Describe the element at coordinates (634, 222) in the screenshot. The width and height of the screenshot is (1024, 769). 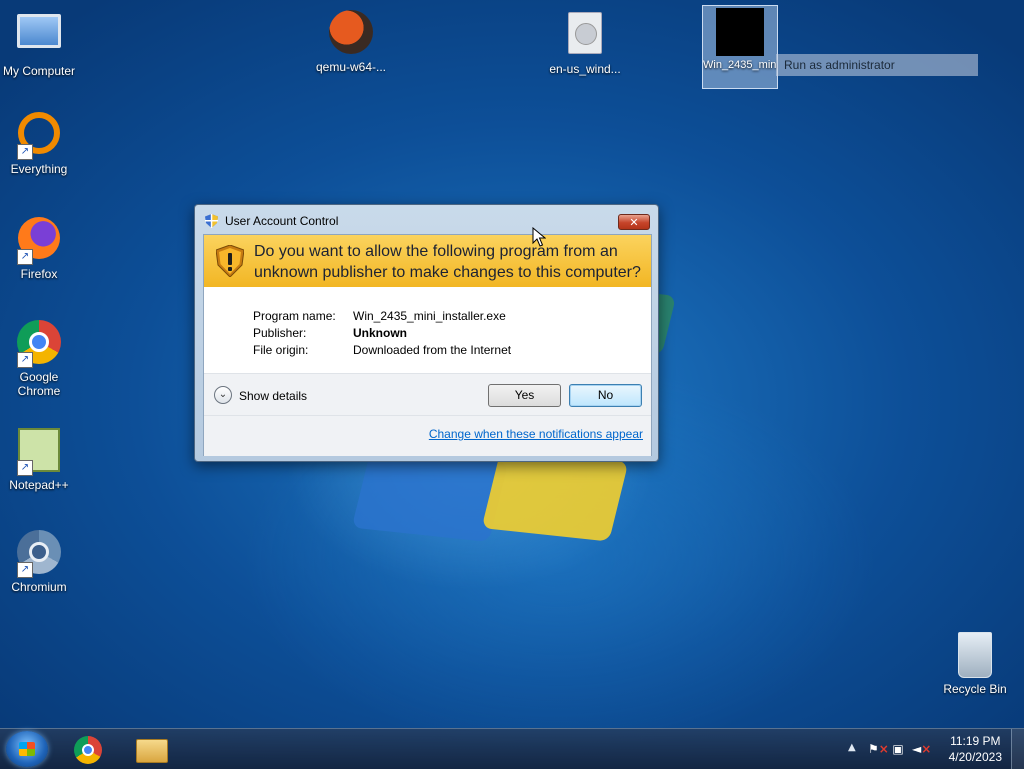
I see `uac-close-button: ✕` at that location.